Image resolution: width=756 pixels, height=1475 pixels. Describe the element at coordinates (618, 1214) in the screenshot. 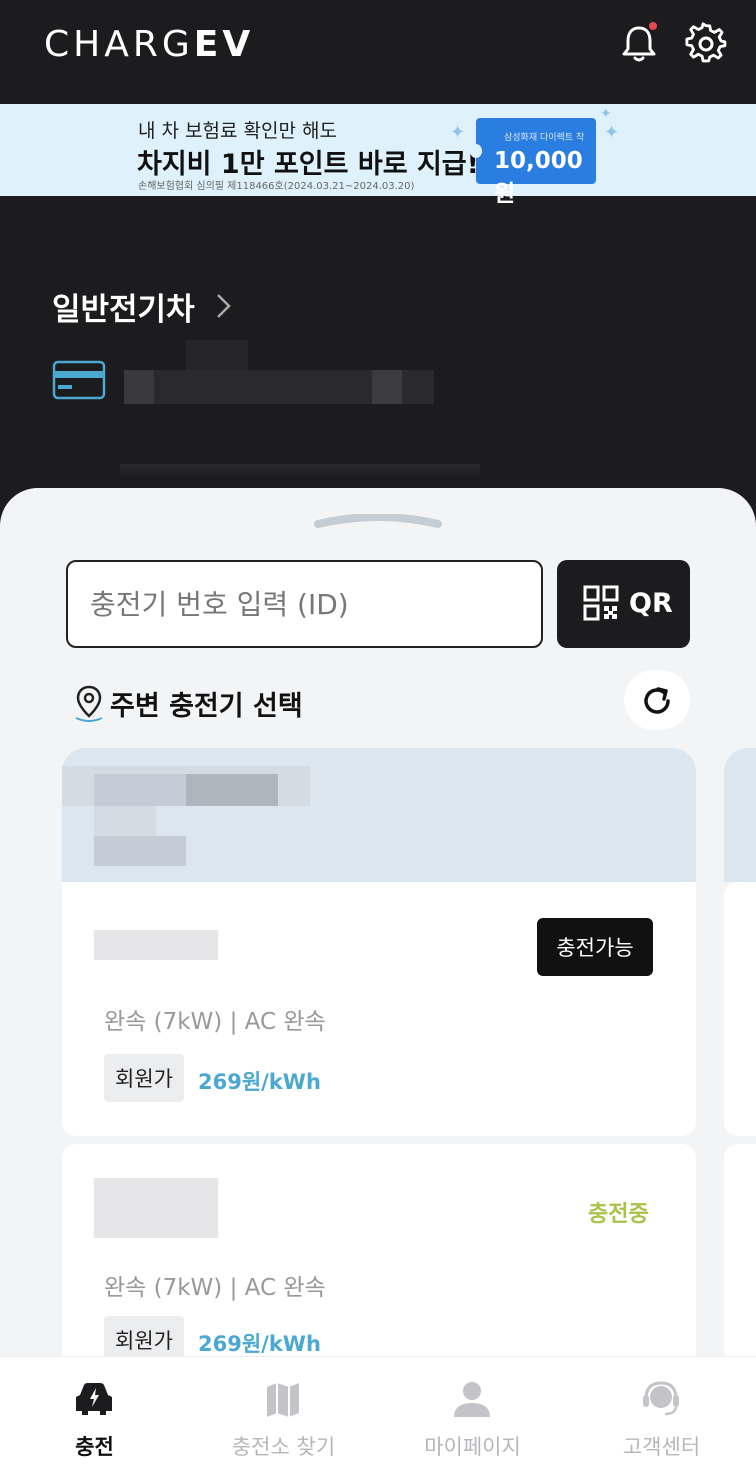

I see `status-charging: 충전중` at that location.